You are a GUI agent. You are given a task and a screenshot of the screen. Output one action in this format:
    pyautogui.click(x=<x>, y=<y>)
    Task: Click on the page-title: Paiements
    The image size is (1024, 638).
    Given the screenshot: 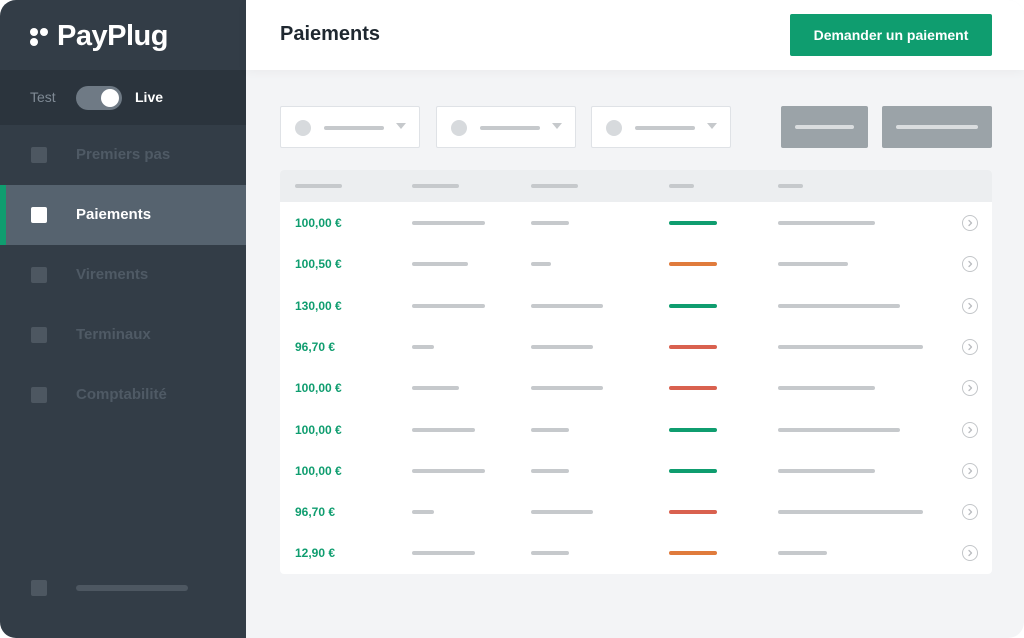 What is the action you would take?
    pyautogui.click(x=330, y=34)
    